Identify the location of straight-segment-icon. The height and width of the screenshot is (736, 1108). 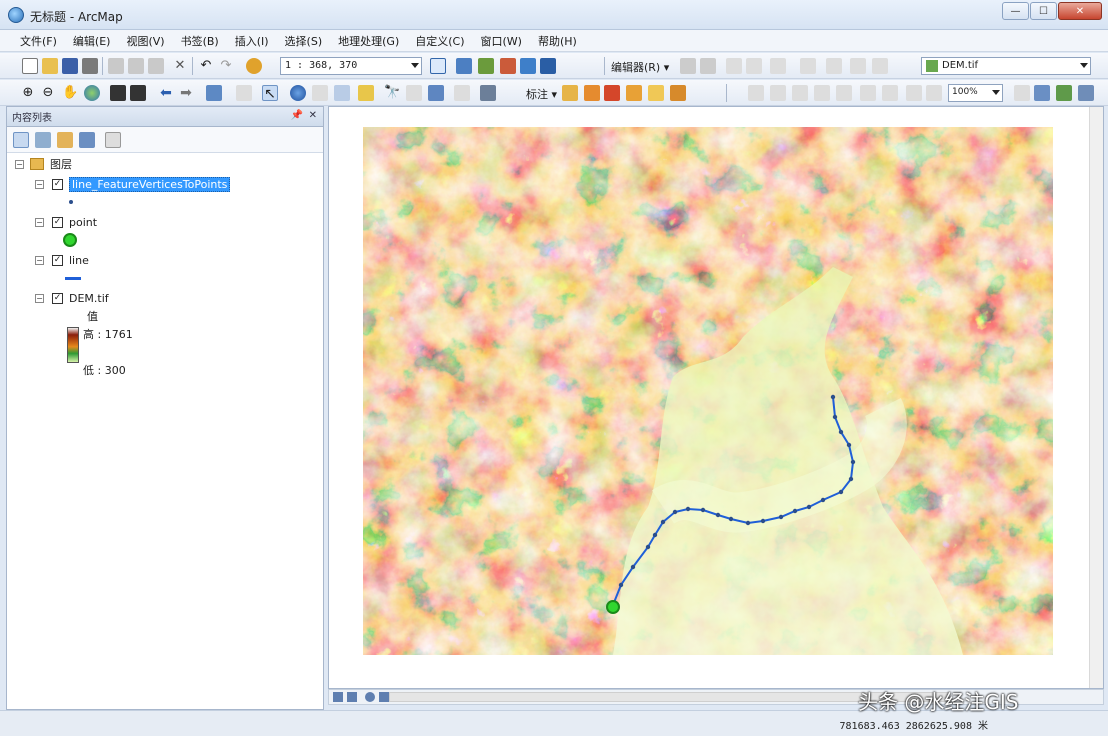
(734, 66).